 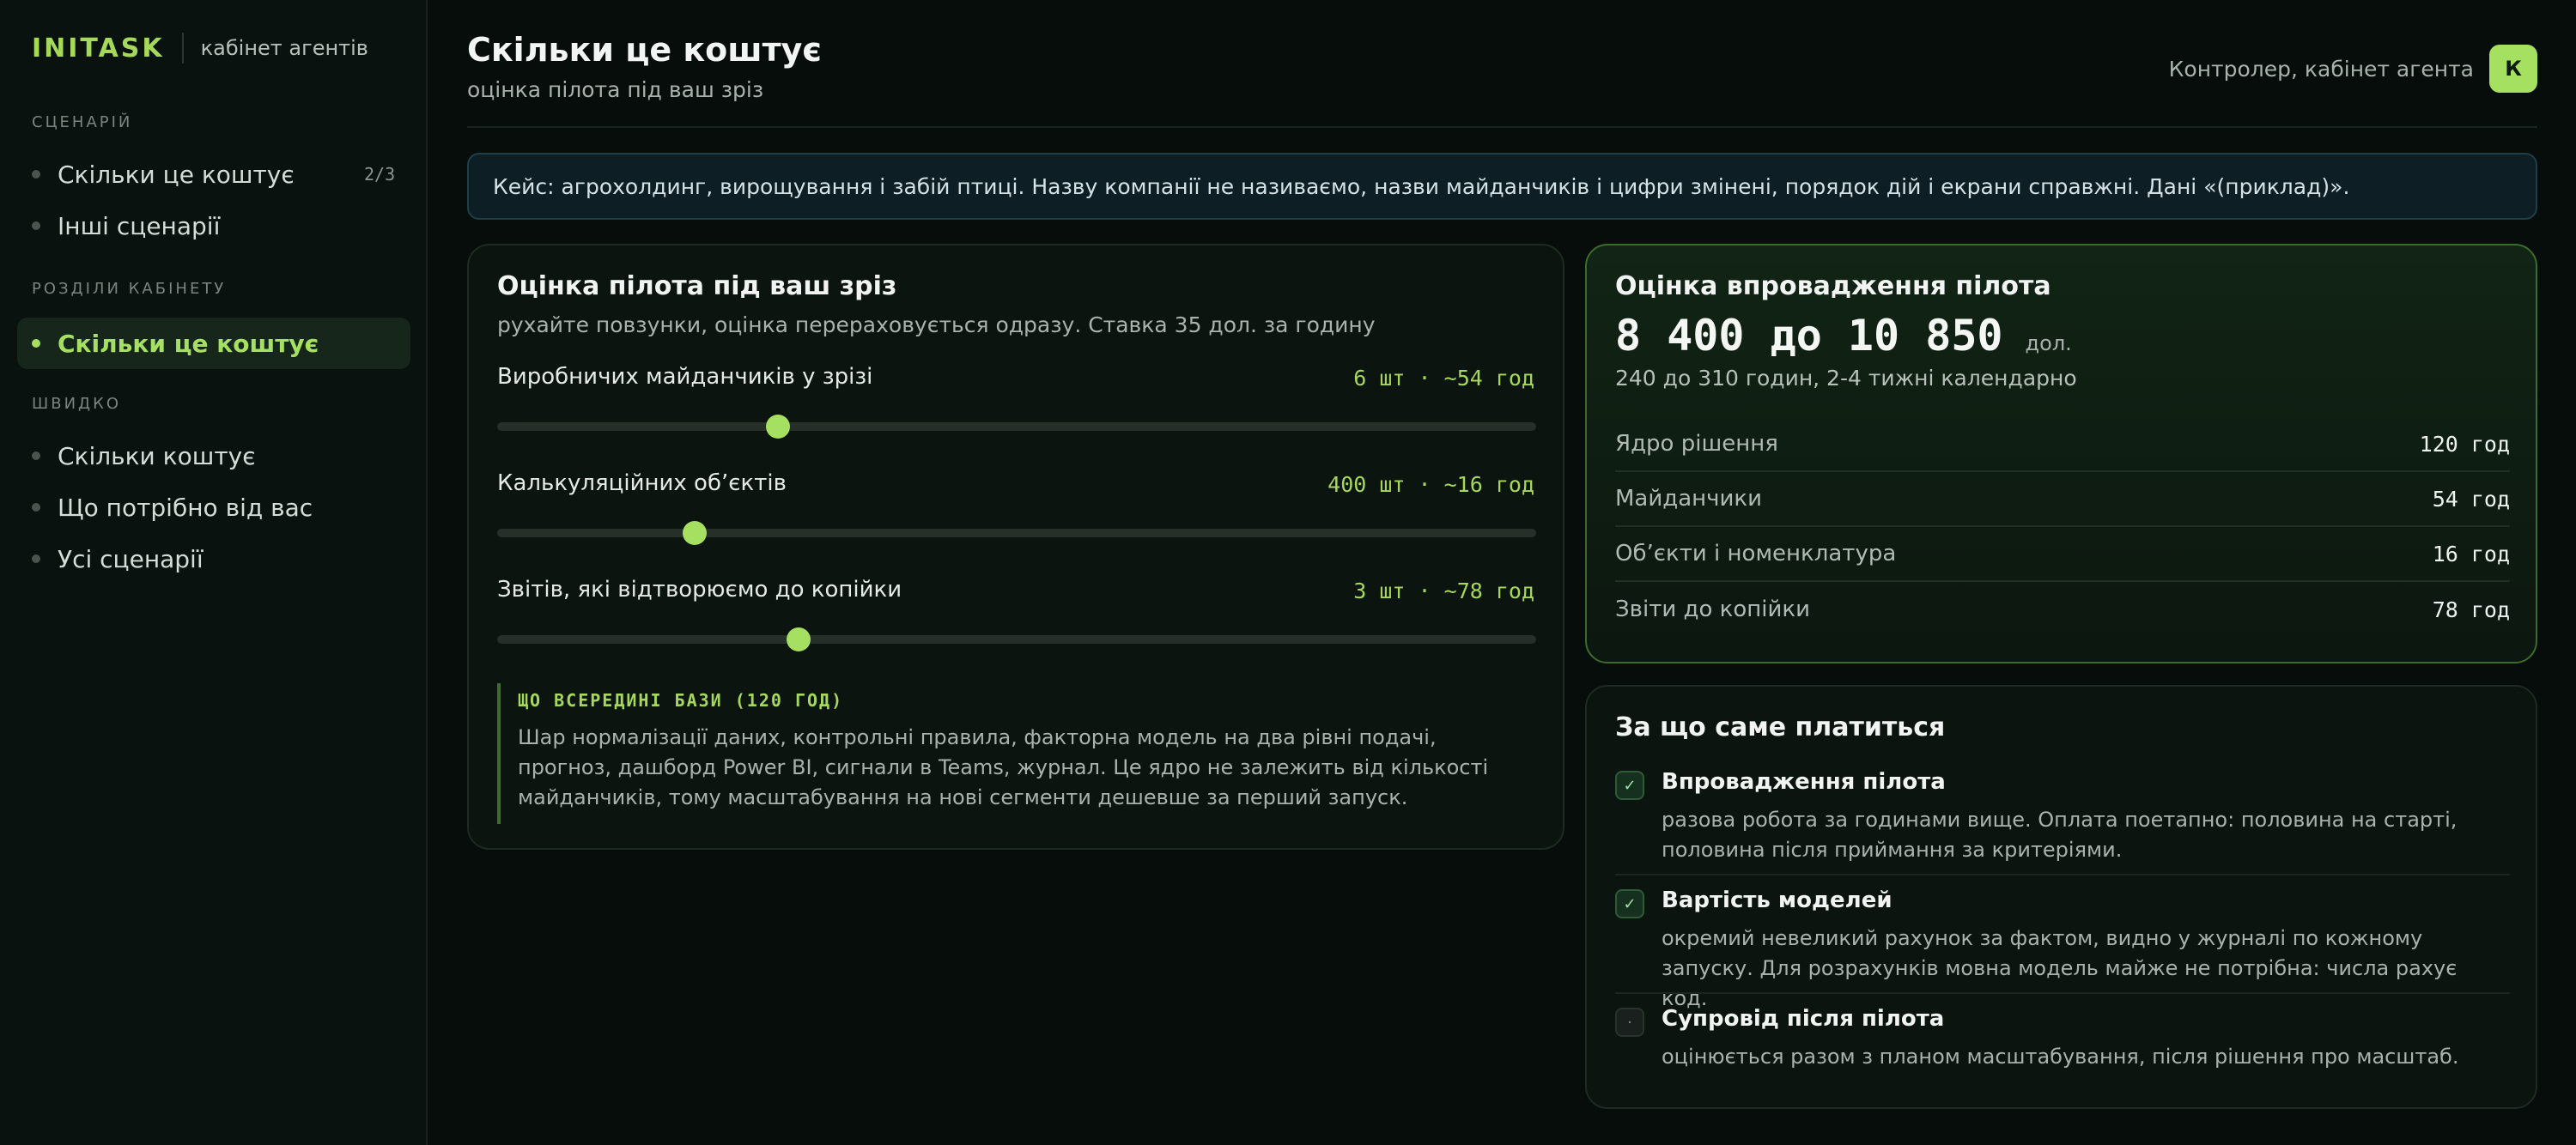 What do you see at coordinates (1780, 727) in the screenshot?
I see `pay-title: За що саме платиться` at bounding box center [1780, 727].